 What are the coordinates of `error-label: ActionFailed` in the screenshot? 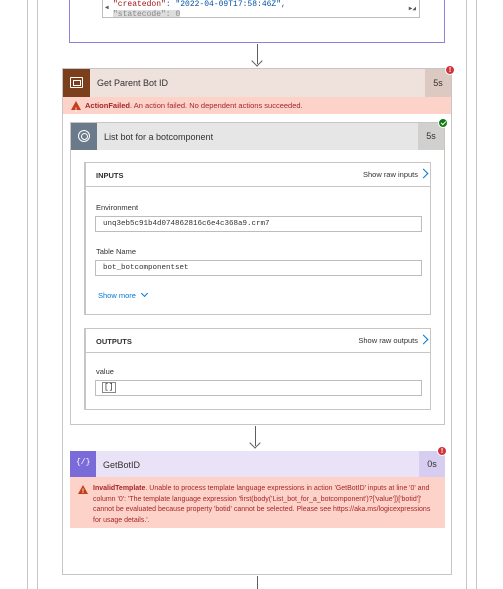 It's located at (108, 105).